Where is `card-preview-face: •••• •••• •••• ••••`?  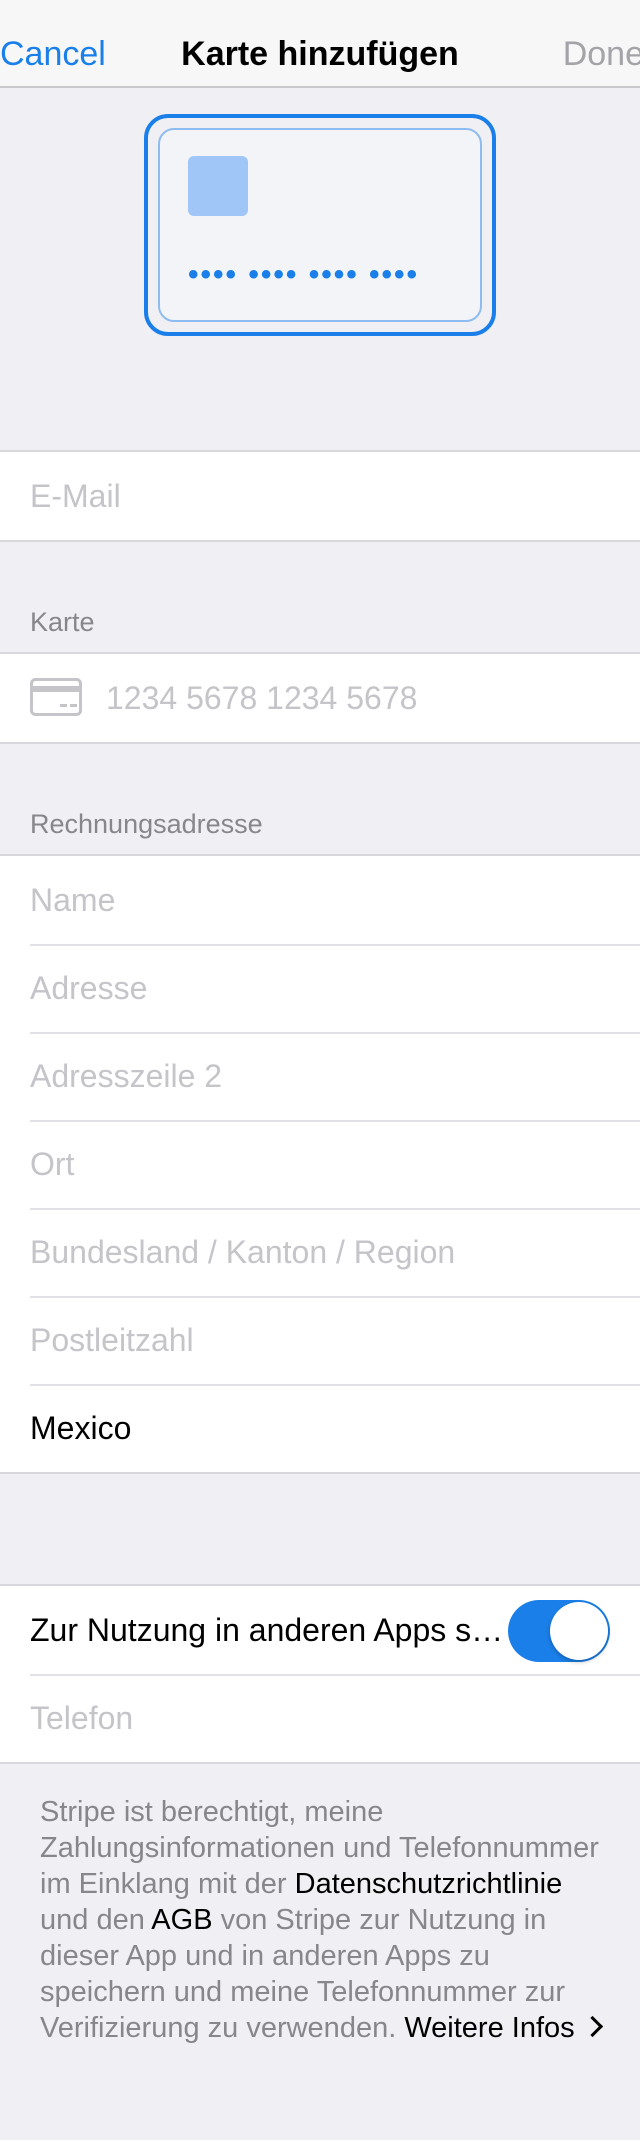
card-preview-face: •••• •••• •••• •••• is located at coordinates (320, 225).